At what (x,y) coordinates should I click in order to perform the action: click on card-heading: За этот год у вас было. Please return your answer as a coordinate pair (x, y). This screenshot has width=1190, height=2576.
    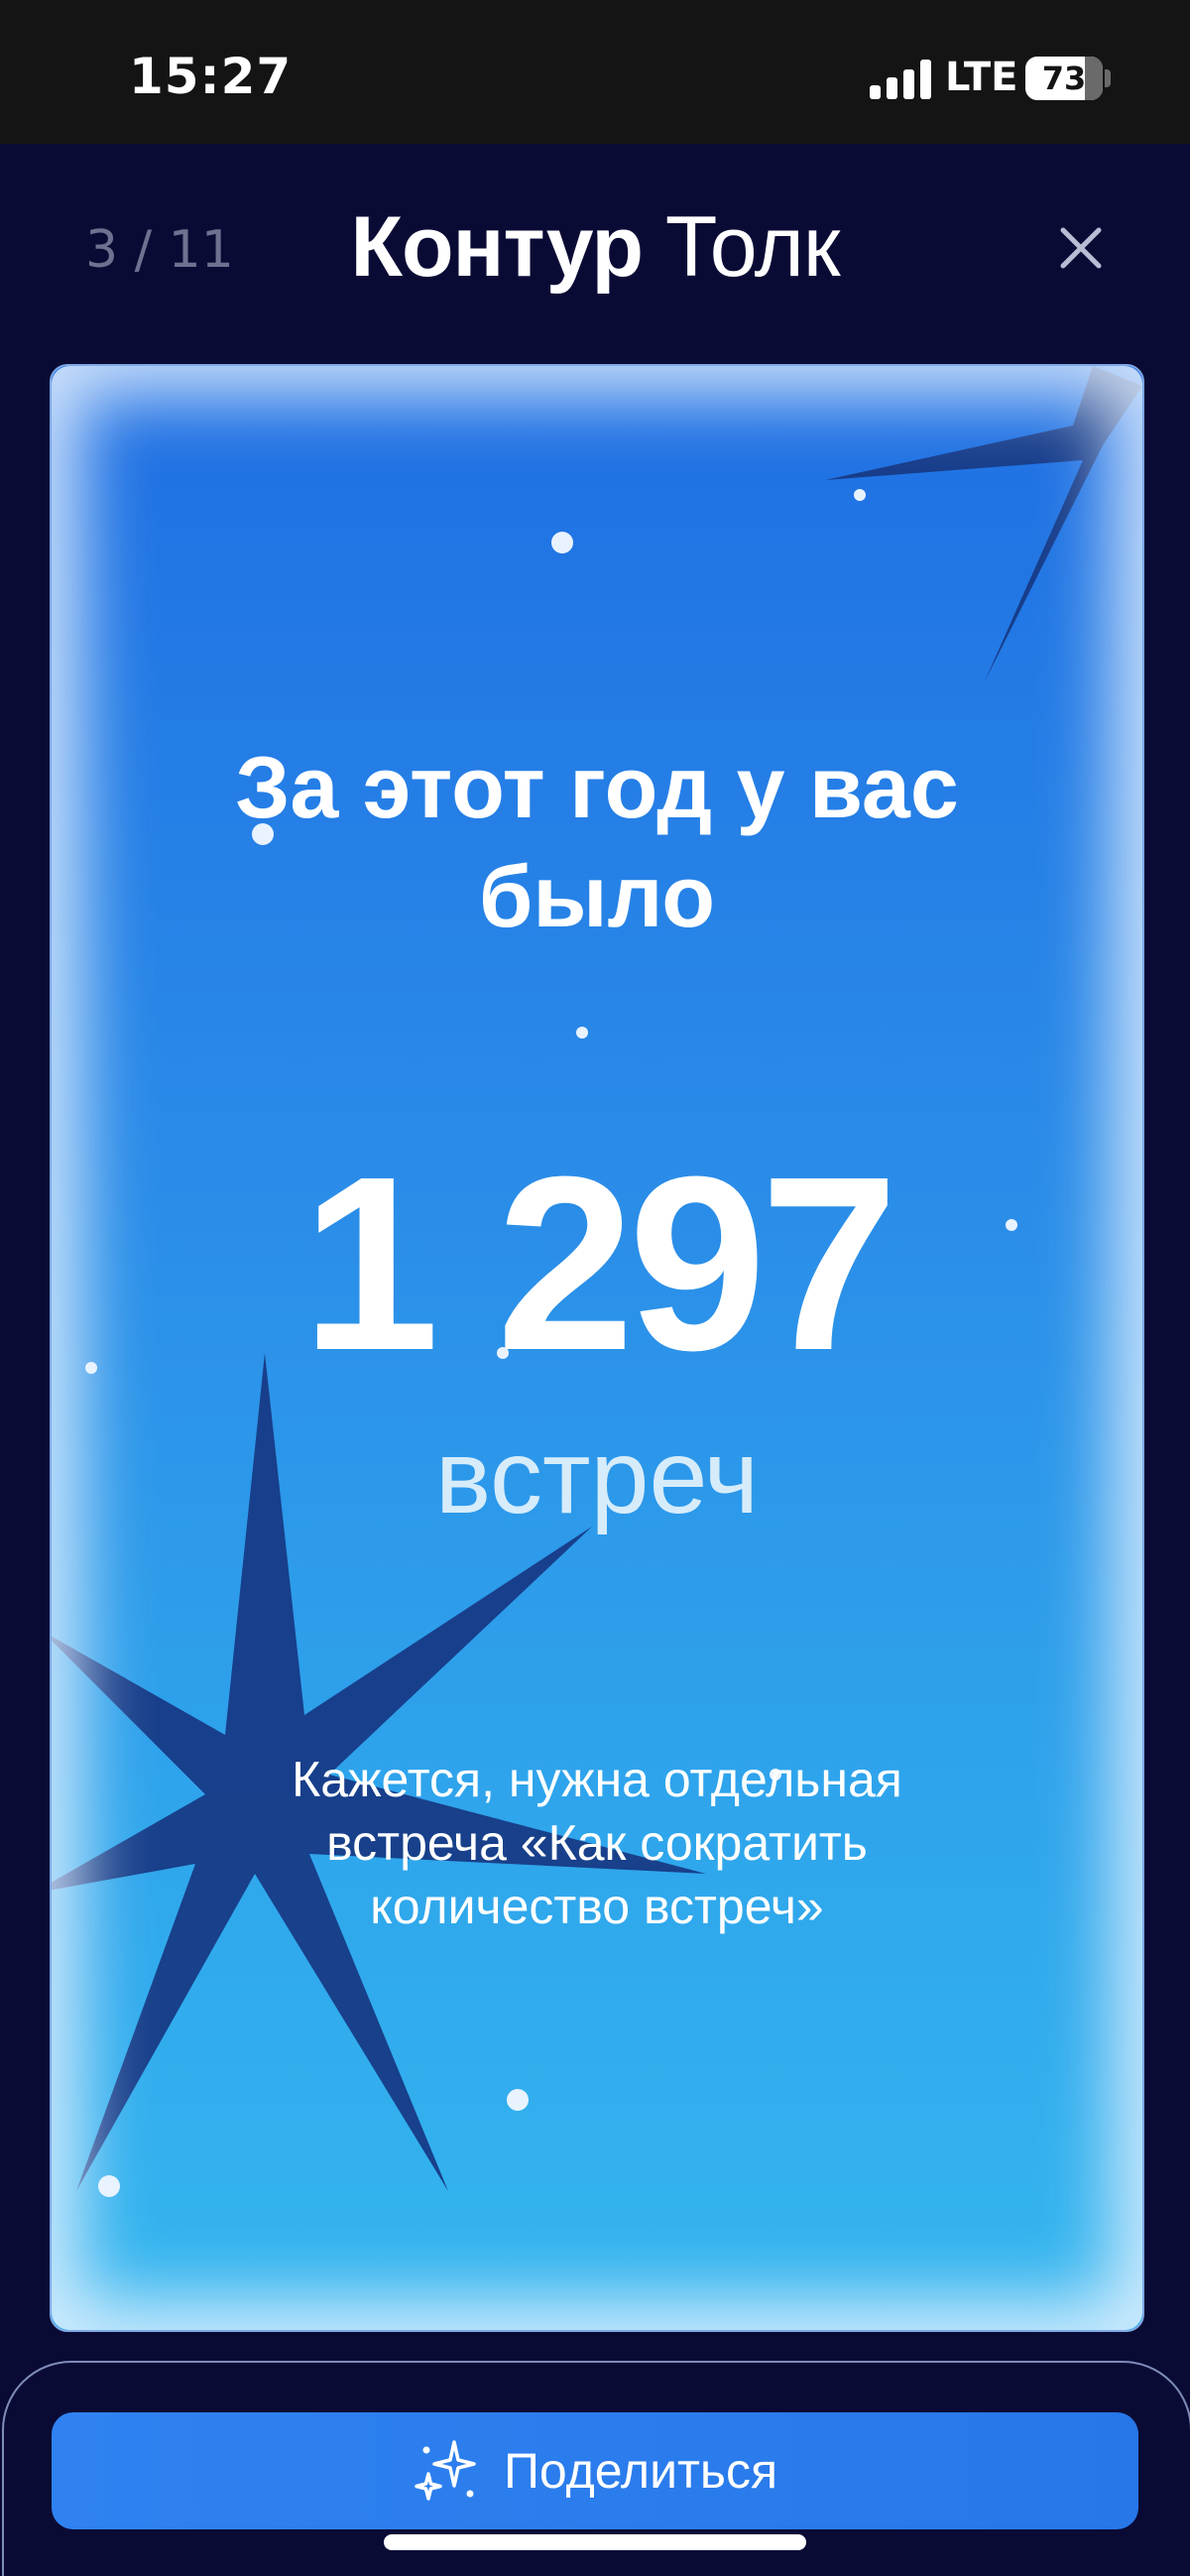
    Looking at the image, I should click on (597, 842).